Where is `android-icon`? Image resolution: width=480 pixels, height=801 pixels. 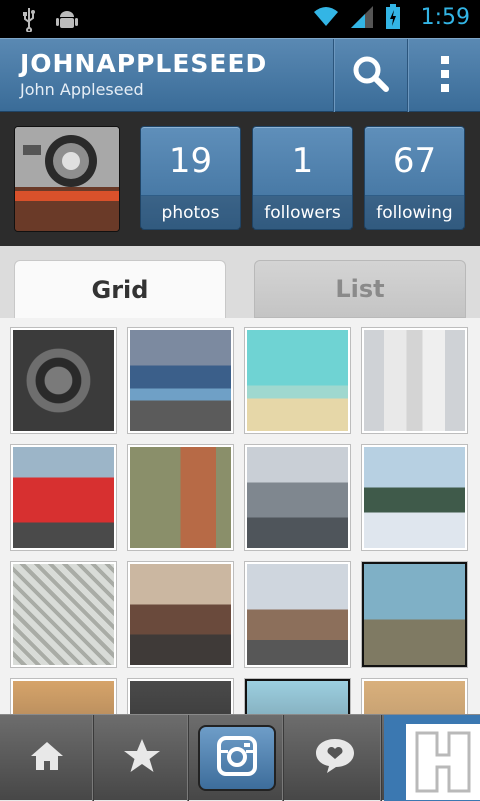
android-icon is located at coordinates (67, 19).